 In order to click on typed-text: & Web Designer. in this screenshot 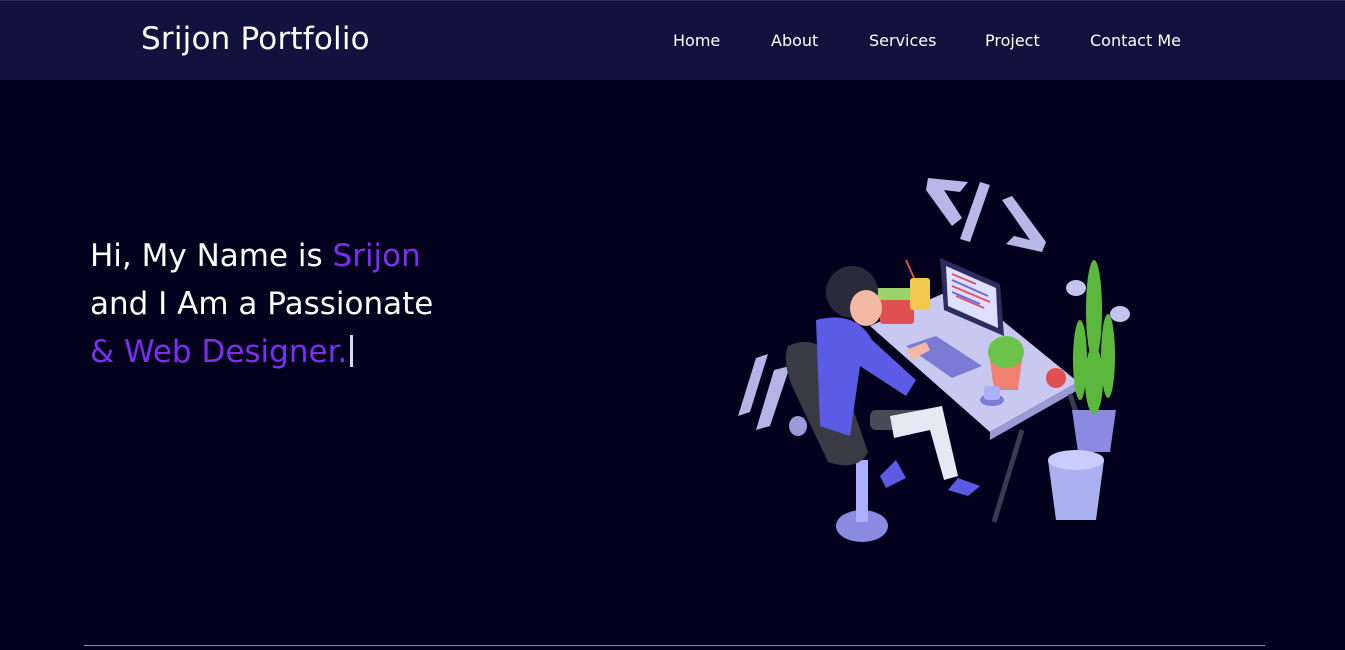, I will do `click(219, 352)`.